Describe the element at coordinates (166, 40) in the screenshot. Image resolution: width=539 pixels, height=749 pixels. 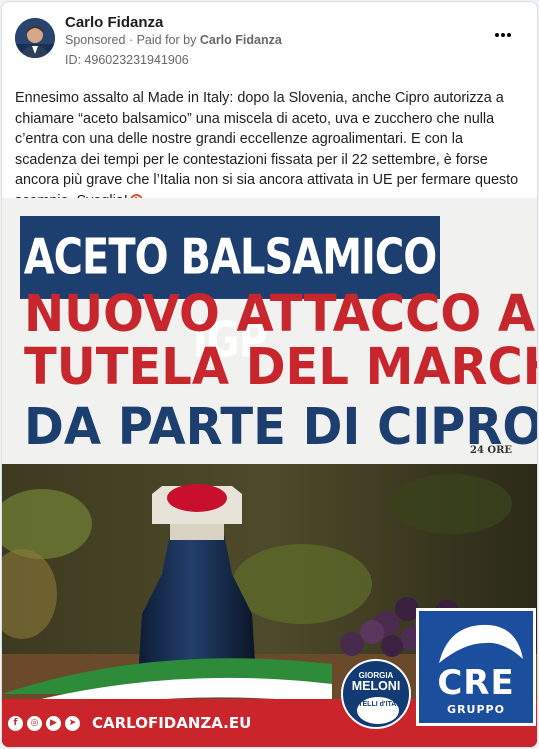
I see `paid-for-prefix: Paid for by` at that location.